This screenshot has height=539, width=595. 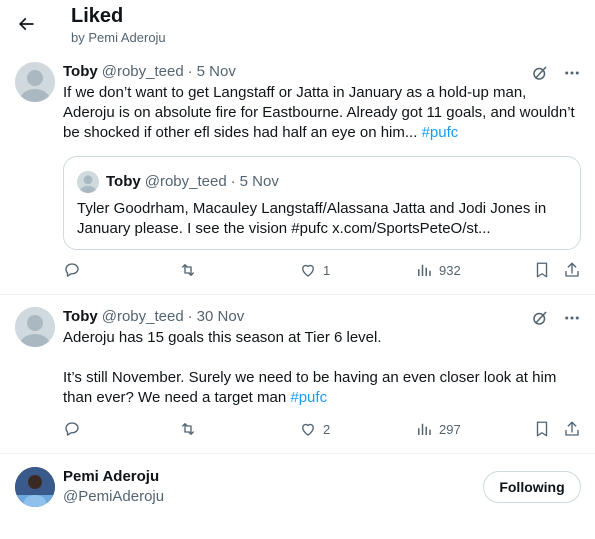 I want to click on views-button: 932, so click(x=438, y=270).